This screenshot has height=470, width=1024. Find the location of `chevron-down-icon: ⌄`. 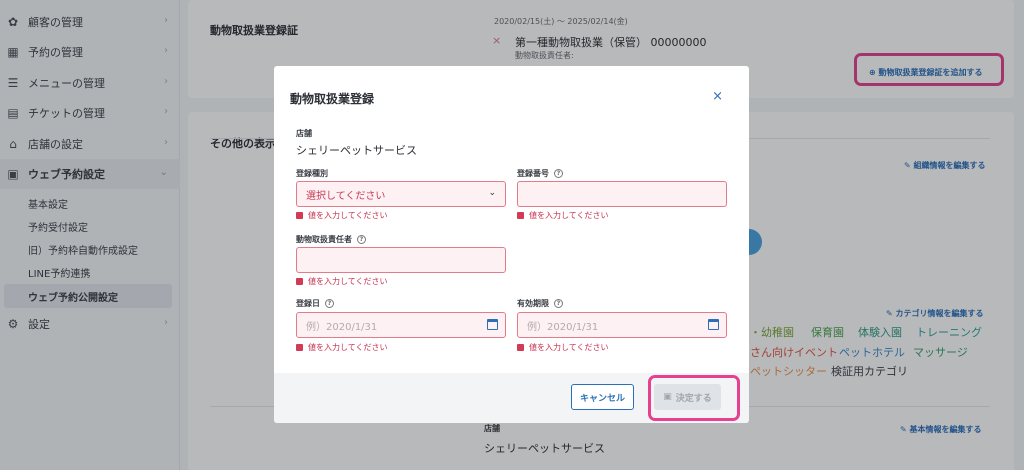

chevron-down-icon: ⌄ is located at coordinates (492, 193).